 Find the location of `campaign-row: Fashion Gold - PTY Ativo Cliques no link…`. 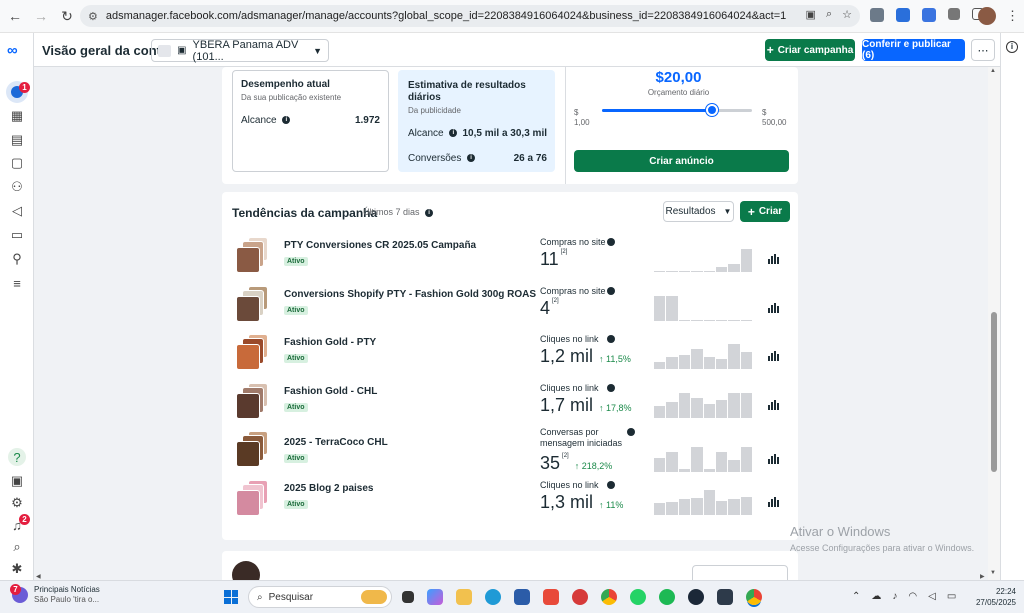

campaign-row: Fashion Gold - PTY Ativo Cliques no link… is located at coordinates (510, 355).